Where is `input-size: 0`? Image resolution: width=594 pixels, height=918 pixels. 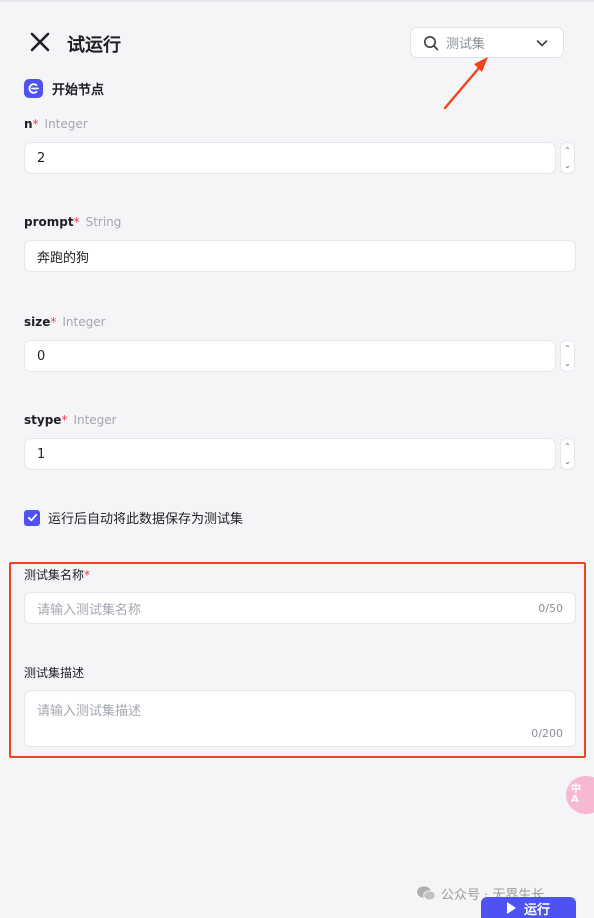 input-size: 0 is located at coordinates (290, 356).